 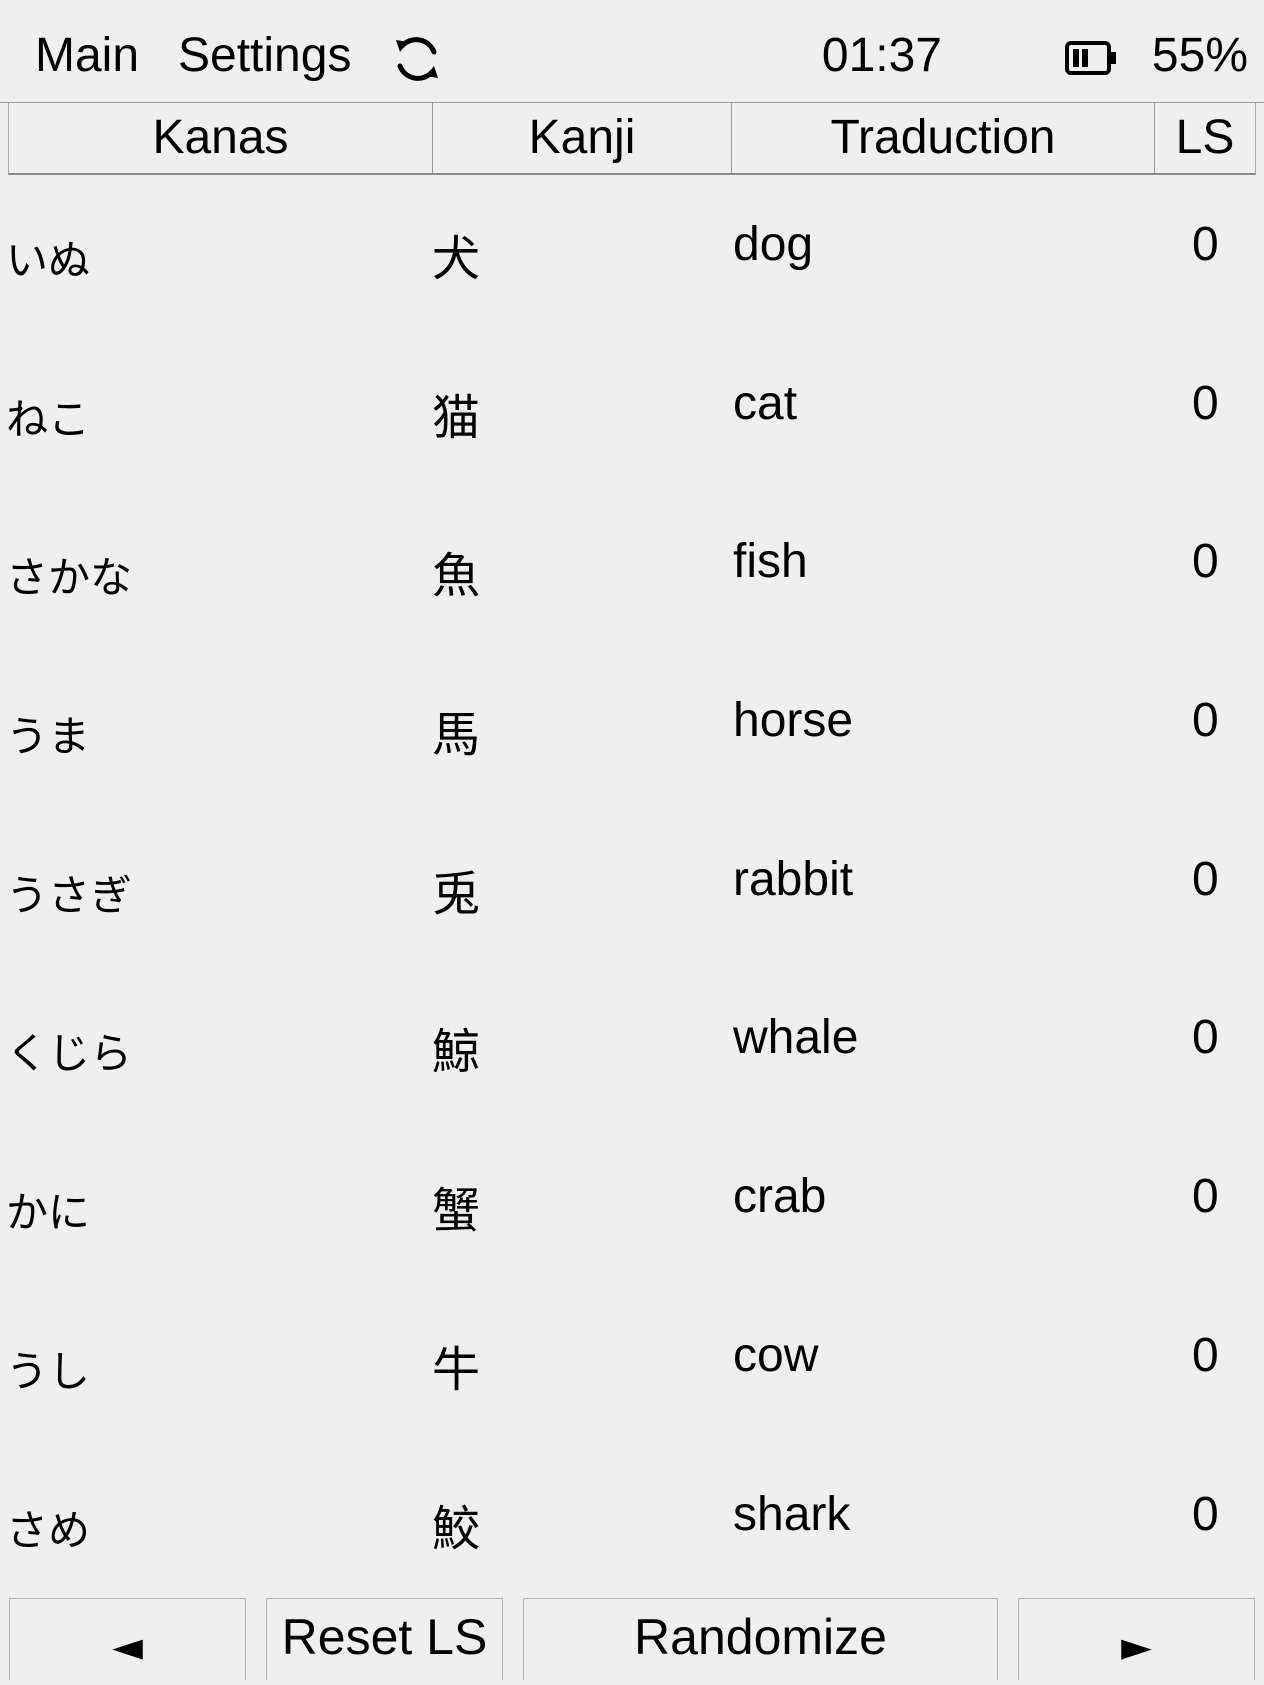 What do you see at coordinates (780, 1197) in the screenshot?
I see `traduction-cell: crab` at bounding box center [780, 1197].